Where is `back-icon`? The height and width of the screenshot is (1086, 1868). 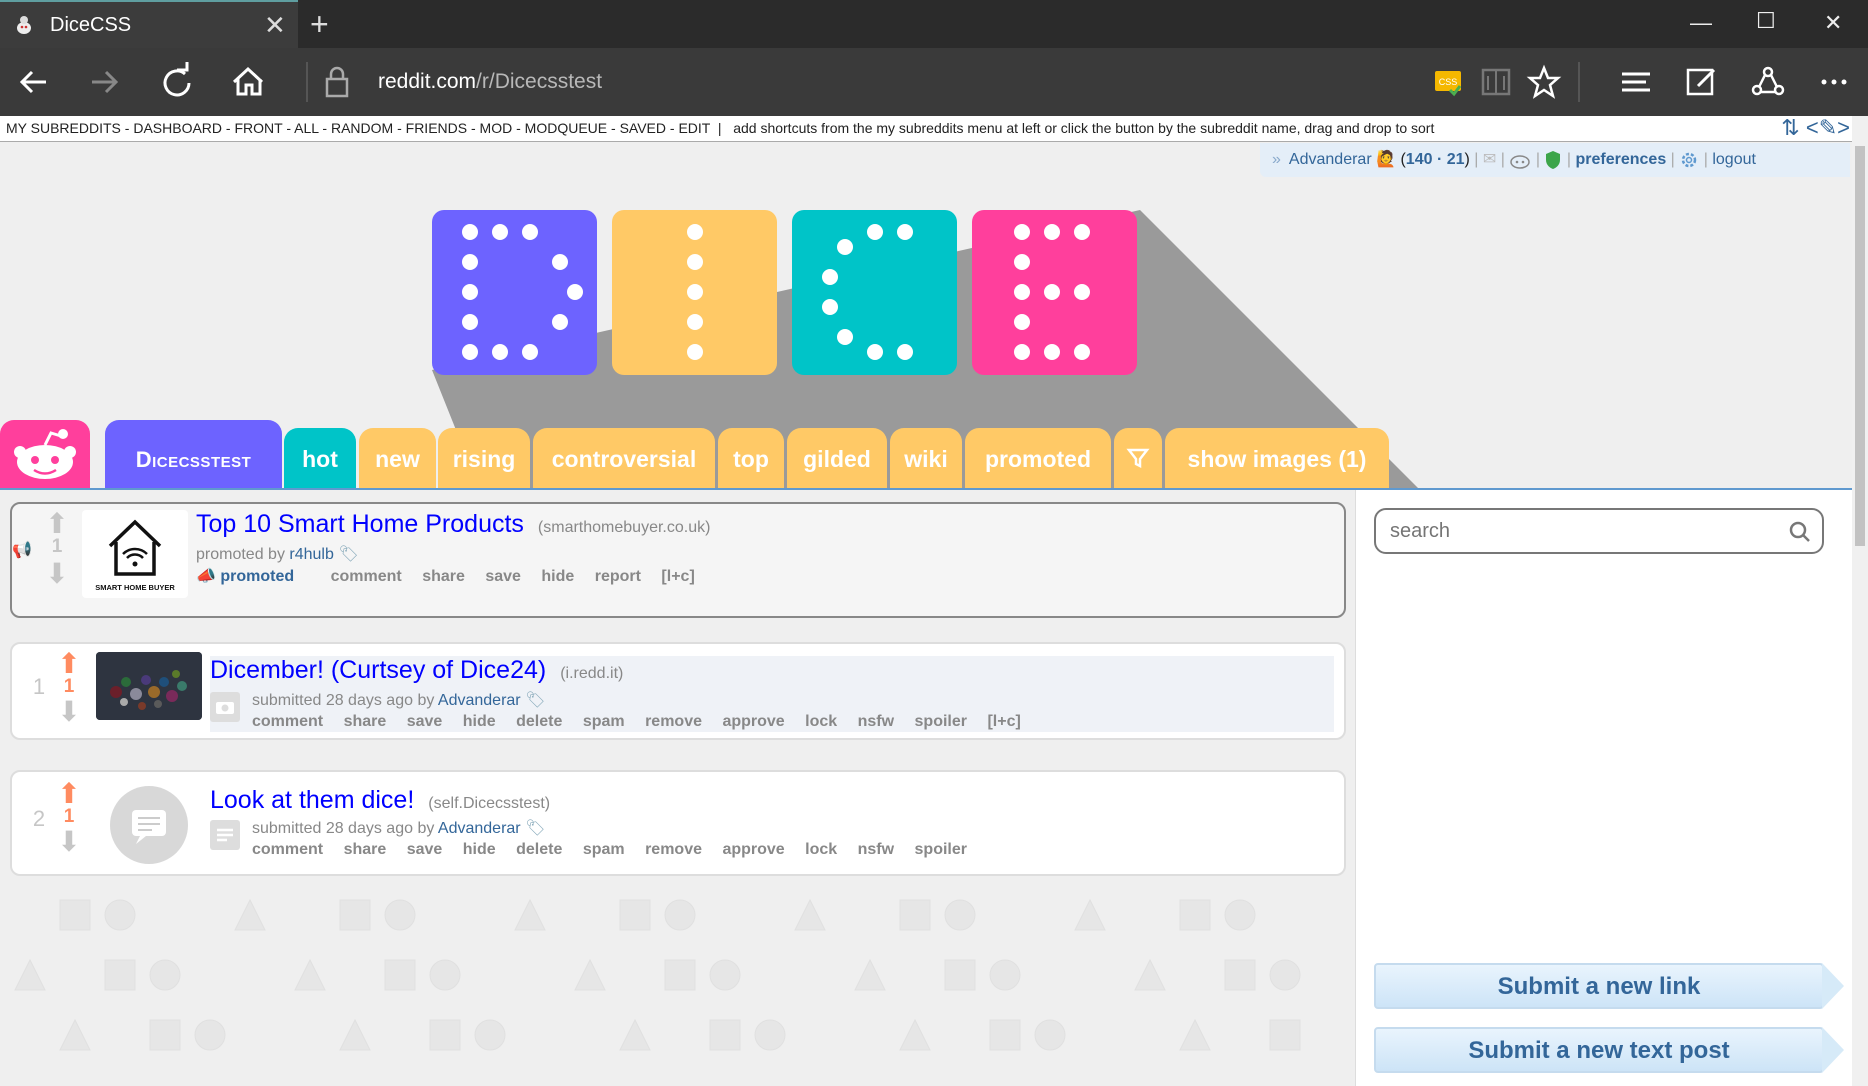 back-icon is located at coordinates (34, 82).